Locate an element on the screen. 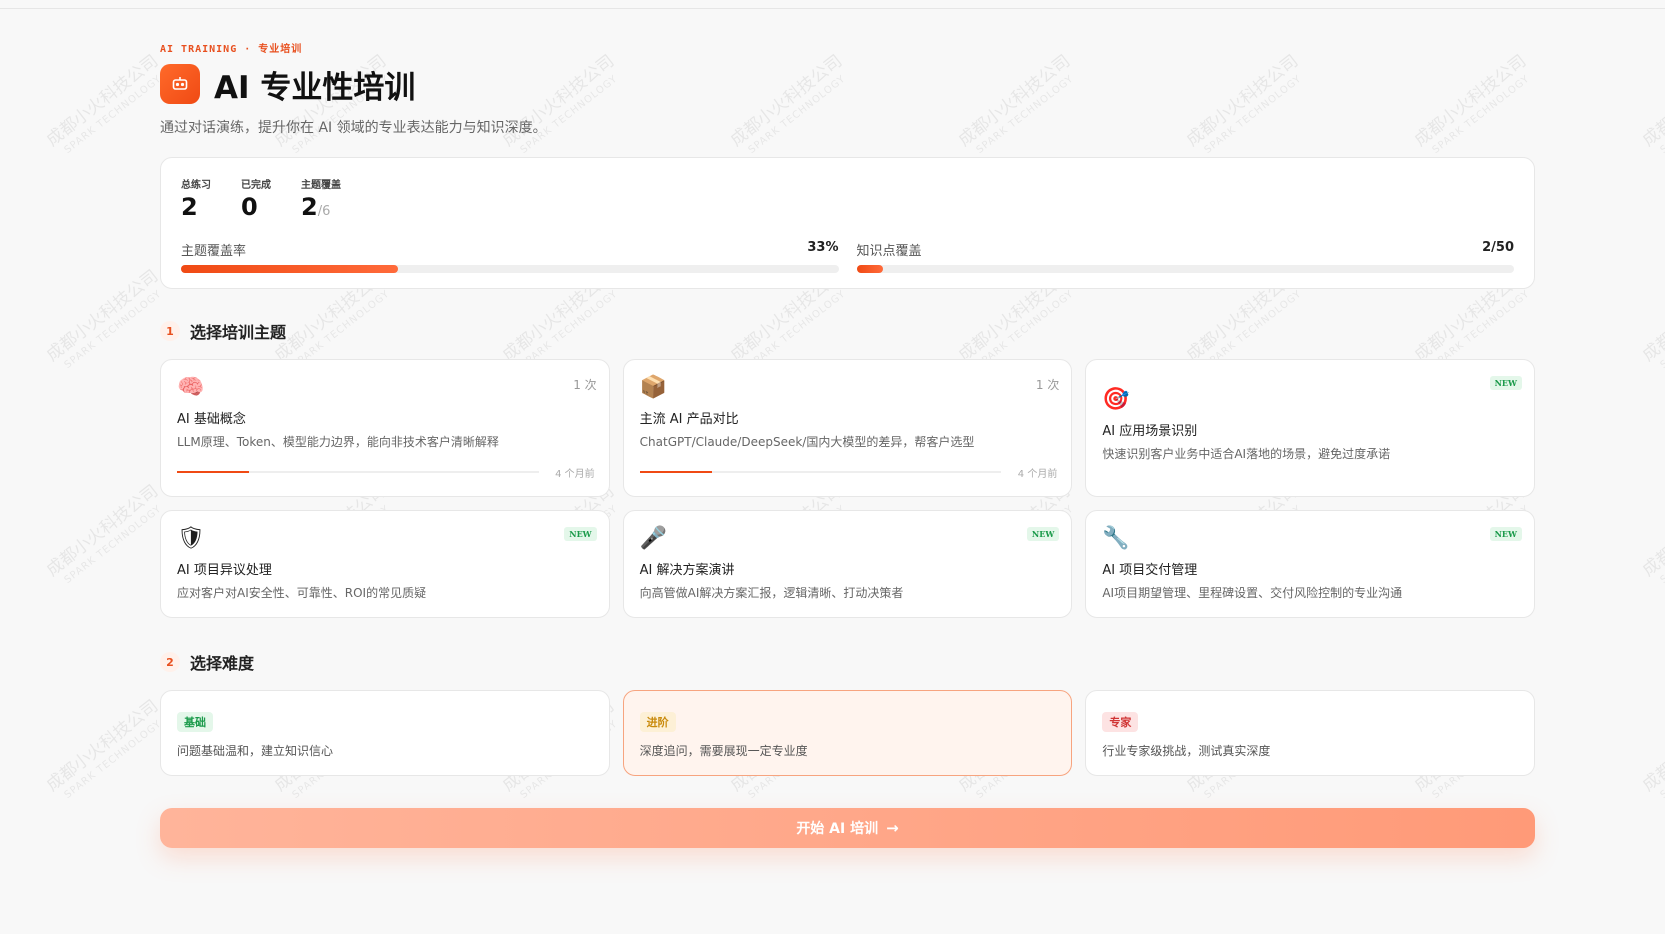  step-badge-1: 1 is located at coordinates (170, 331).